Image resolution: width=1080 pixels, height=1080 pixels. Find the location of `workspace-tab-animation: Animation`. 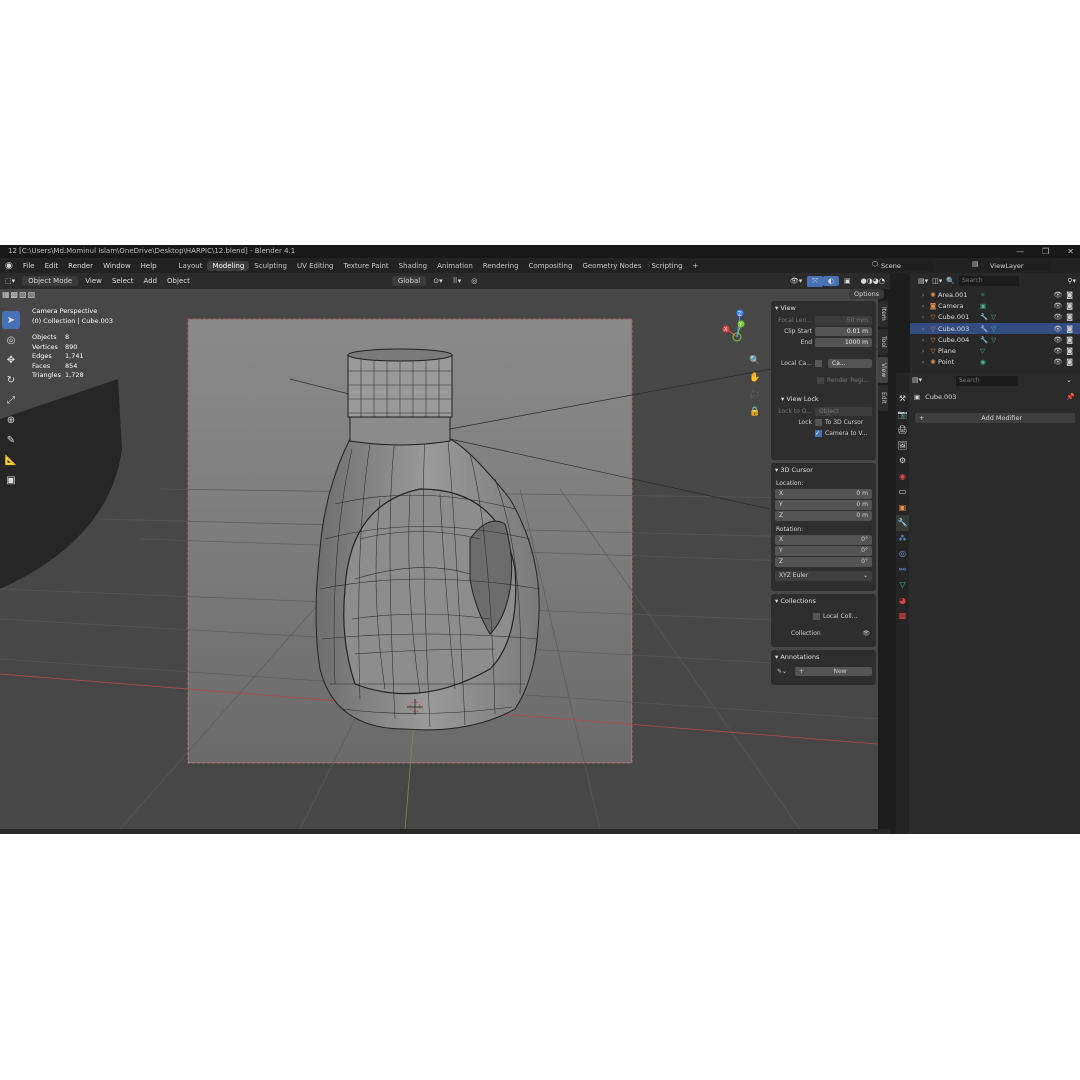

workspace-tab-animation: Animation is located at coordinates (455, 266).